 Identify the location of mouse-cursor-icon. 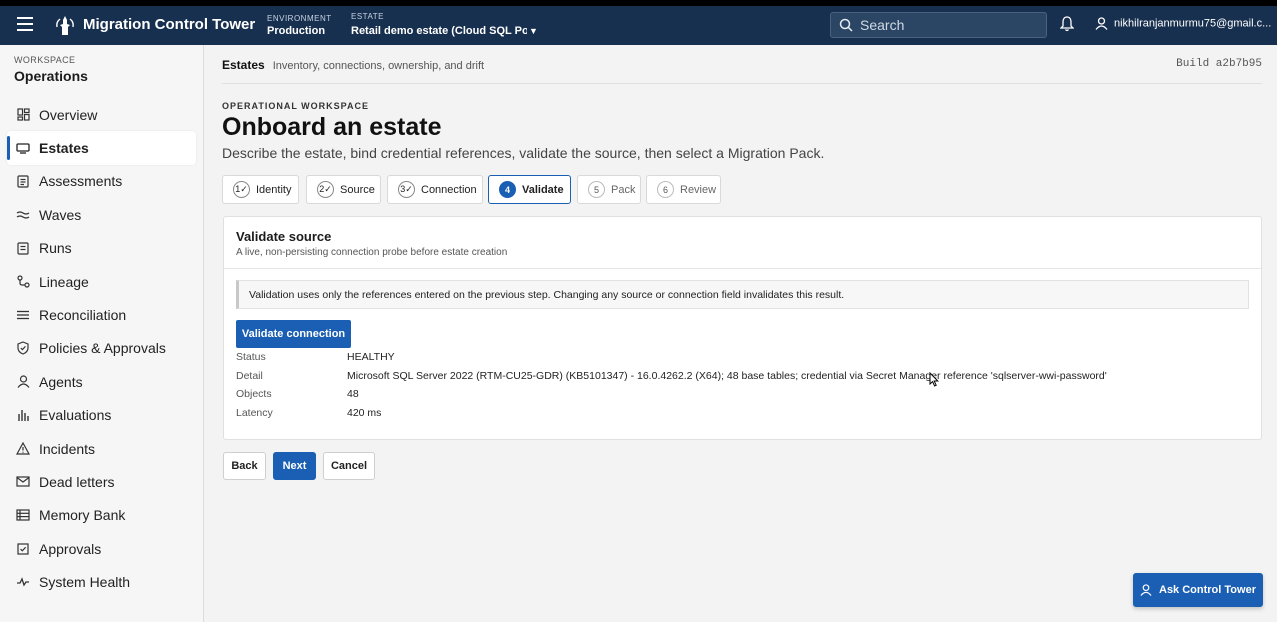
(934, 379).